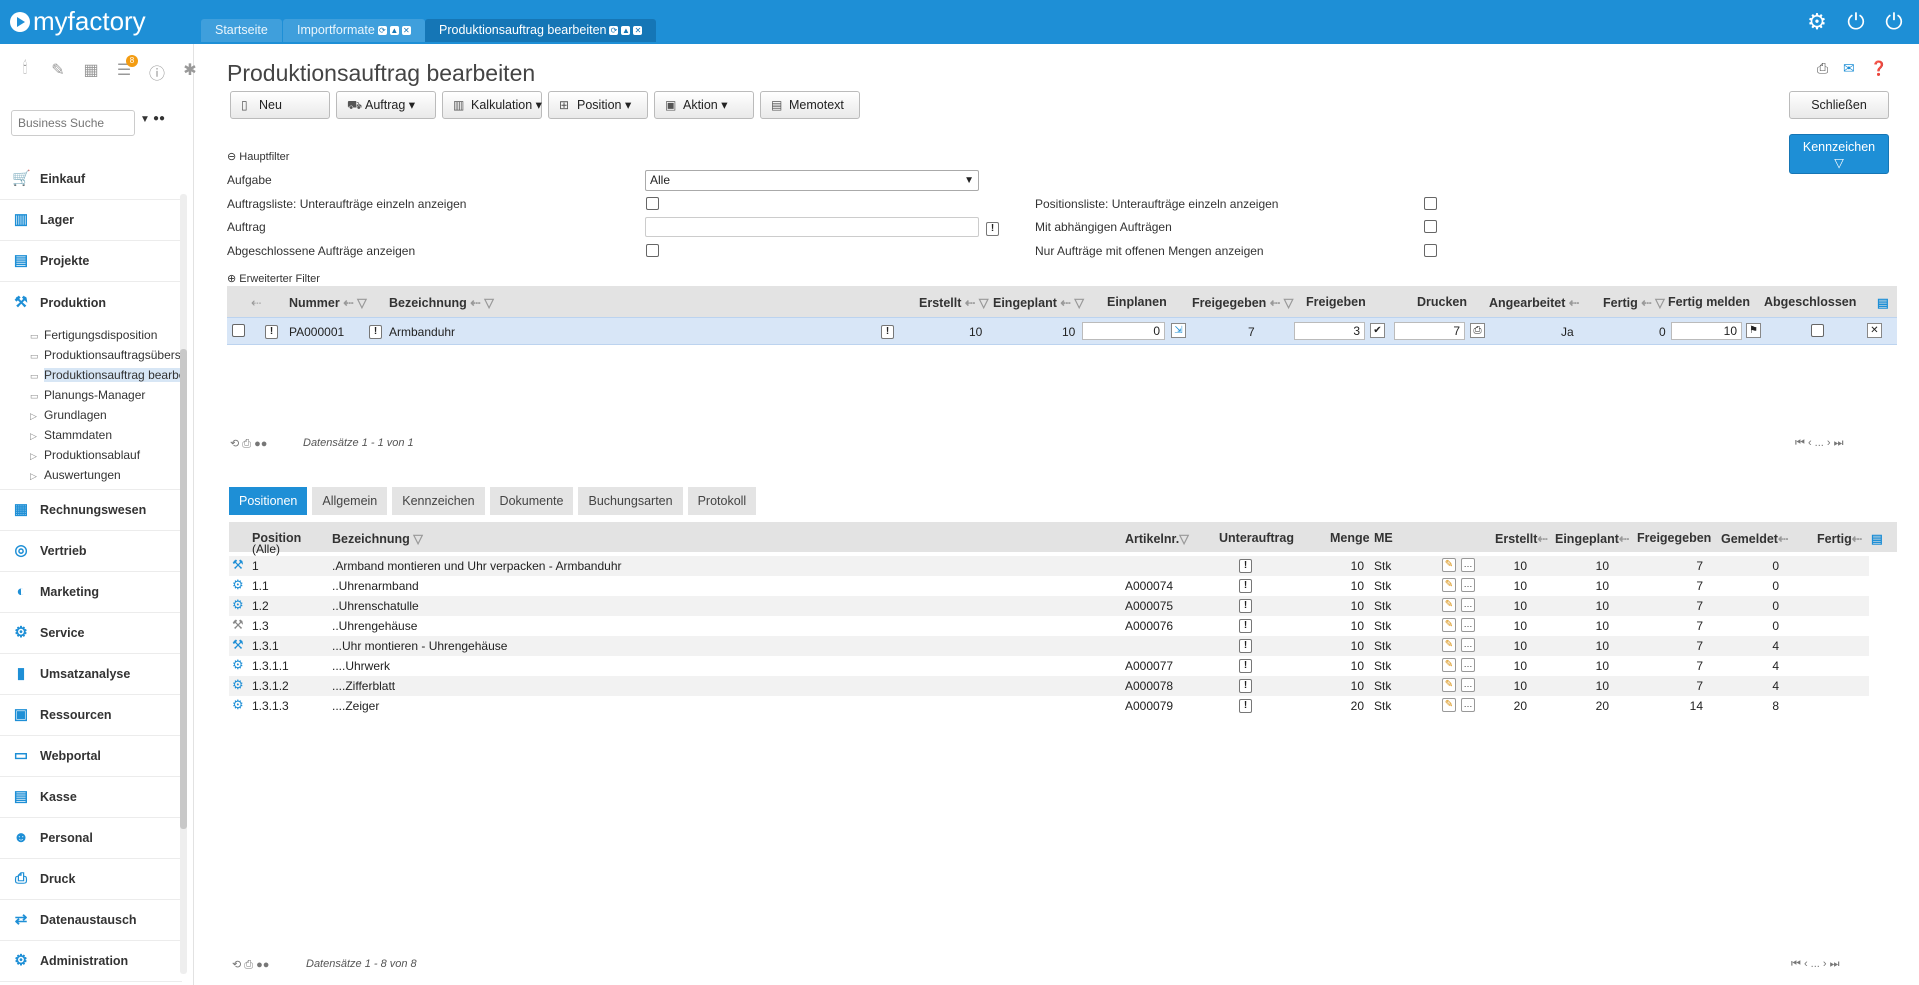  Describe the element at coordinates (350, 501) in the screenshot. I see `tab-allgemein: Allgemein` at that location.